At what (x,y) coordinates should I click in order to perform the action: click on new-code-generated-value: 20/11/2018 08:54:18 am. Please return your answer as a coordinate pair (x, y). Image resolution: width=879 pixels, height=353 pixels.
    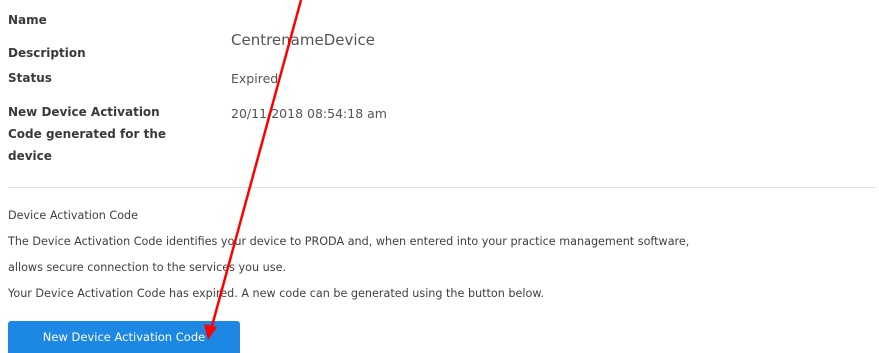
    Looking at the image, I should click on (309, 113).